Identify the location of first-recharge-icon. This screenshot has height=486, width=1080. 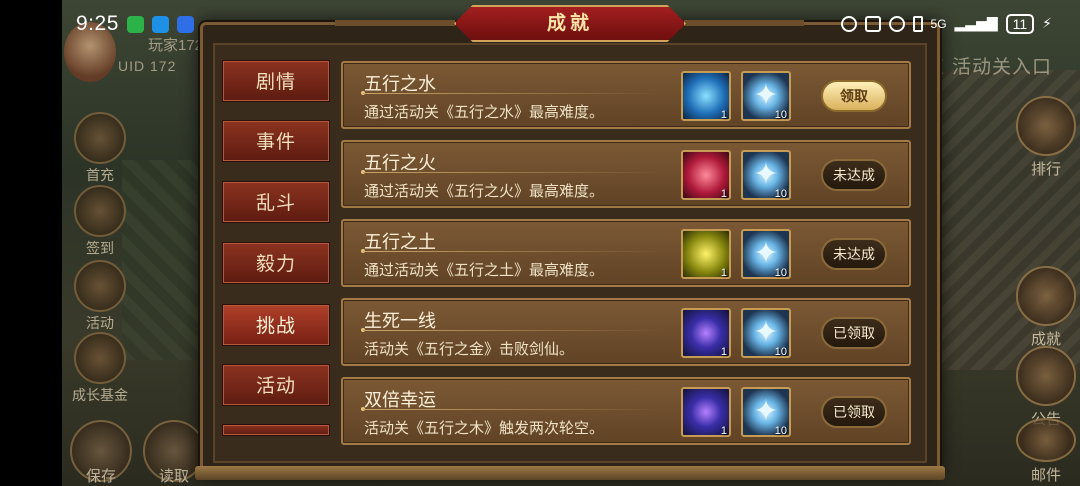
(100, 138).